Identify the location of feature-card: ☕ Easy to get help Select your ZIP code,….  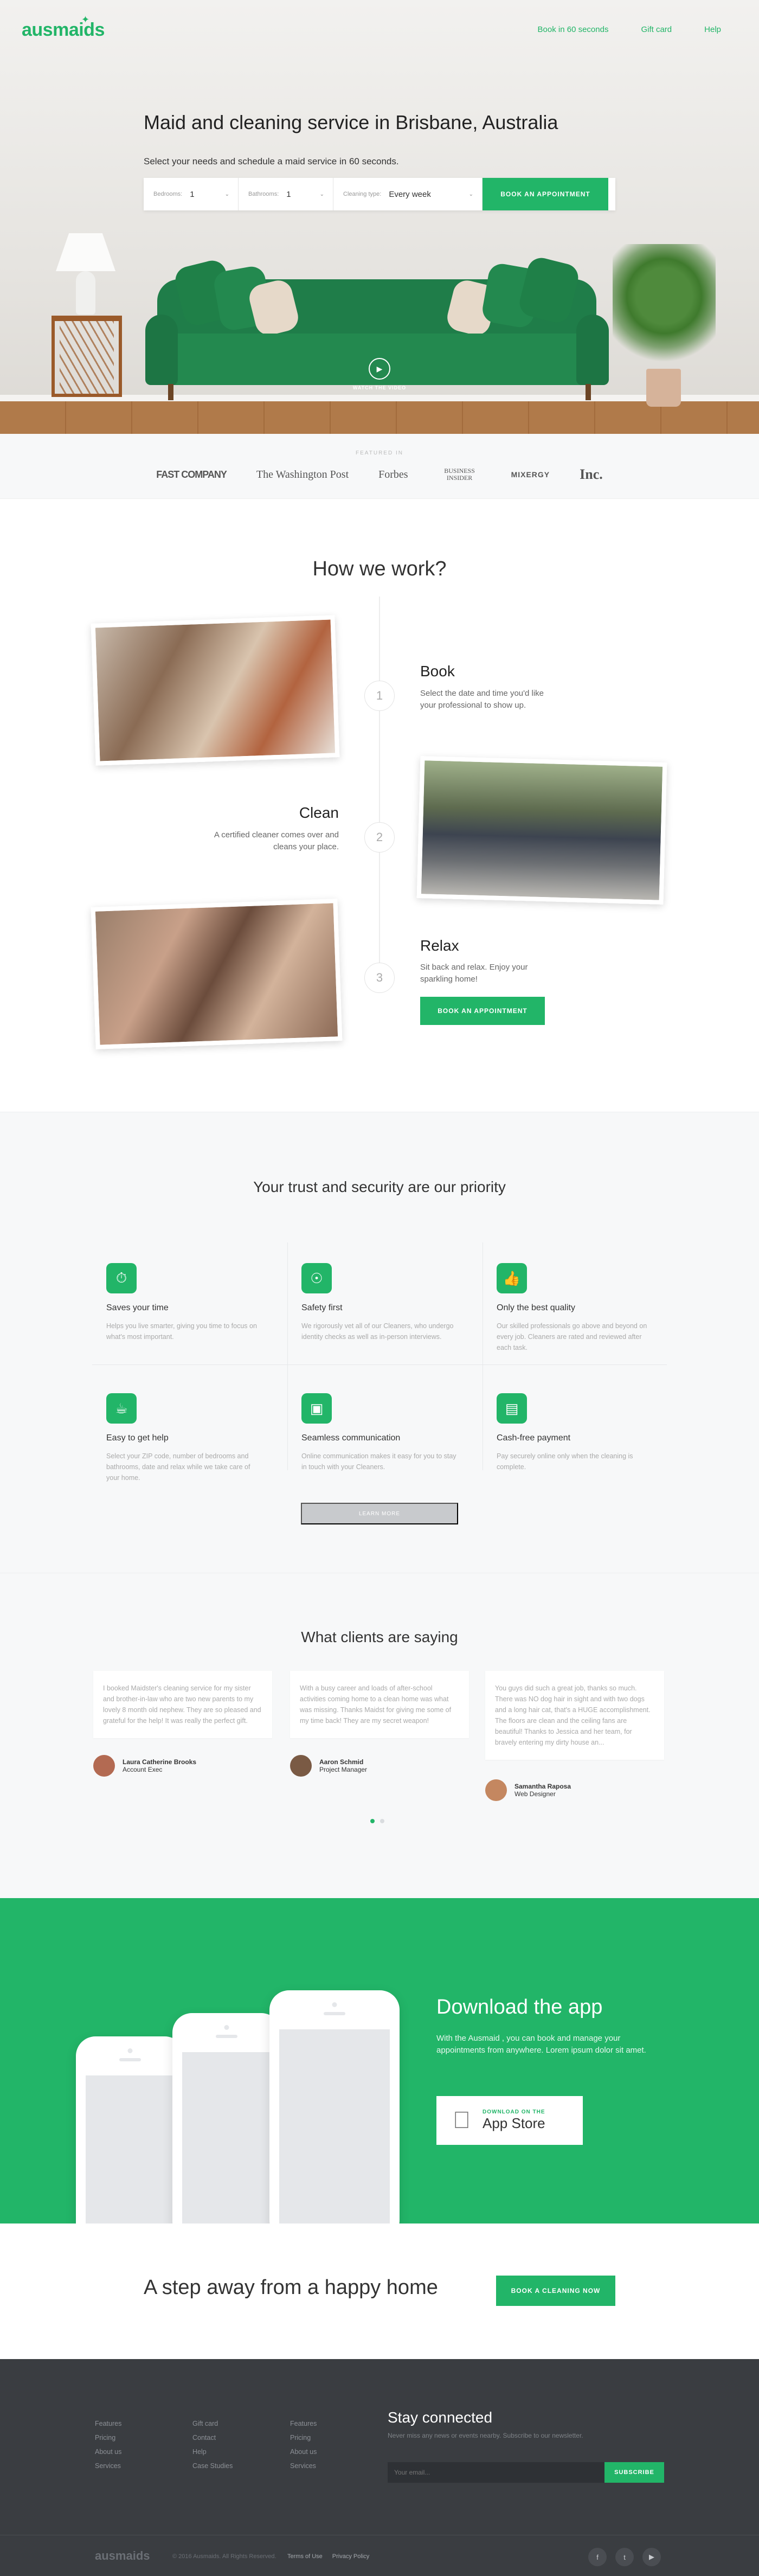
(189, 1432).